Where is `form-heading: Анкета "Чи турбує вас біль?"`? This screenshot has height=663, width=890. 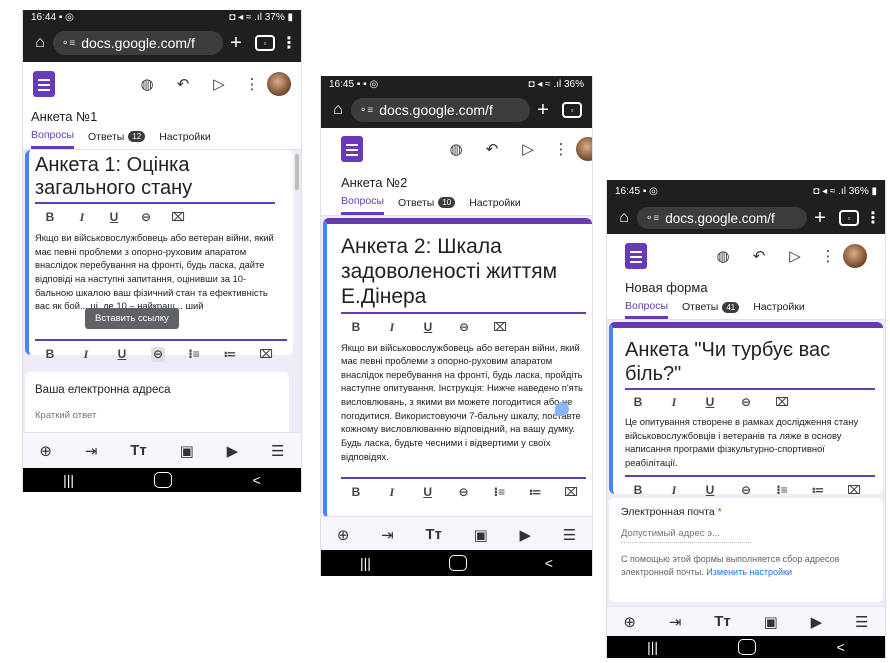
form-heading: Анкета "Чи турбує вас біль?" is located at coordinates (750, 364).